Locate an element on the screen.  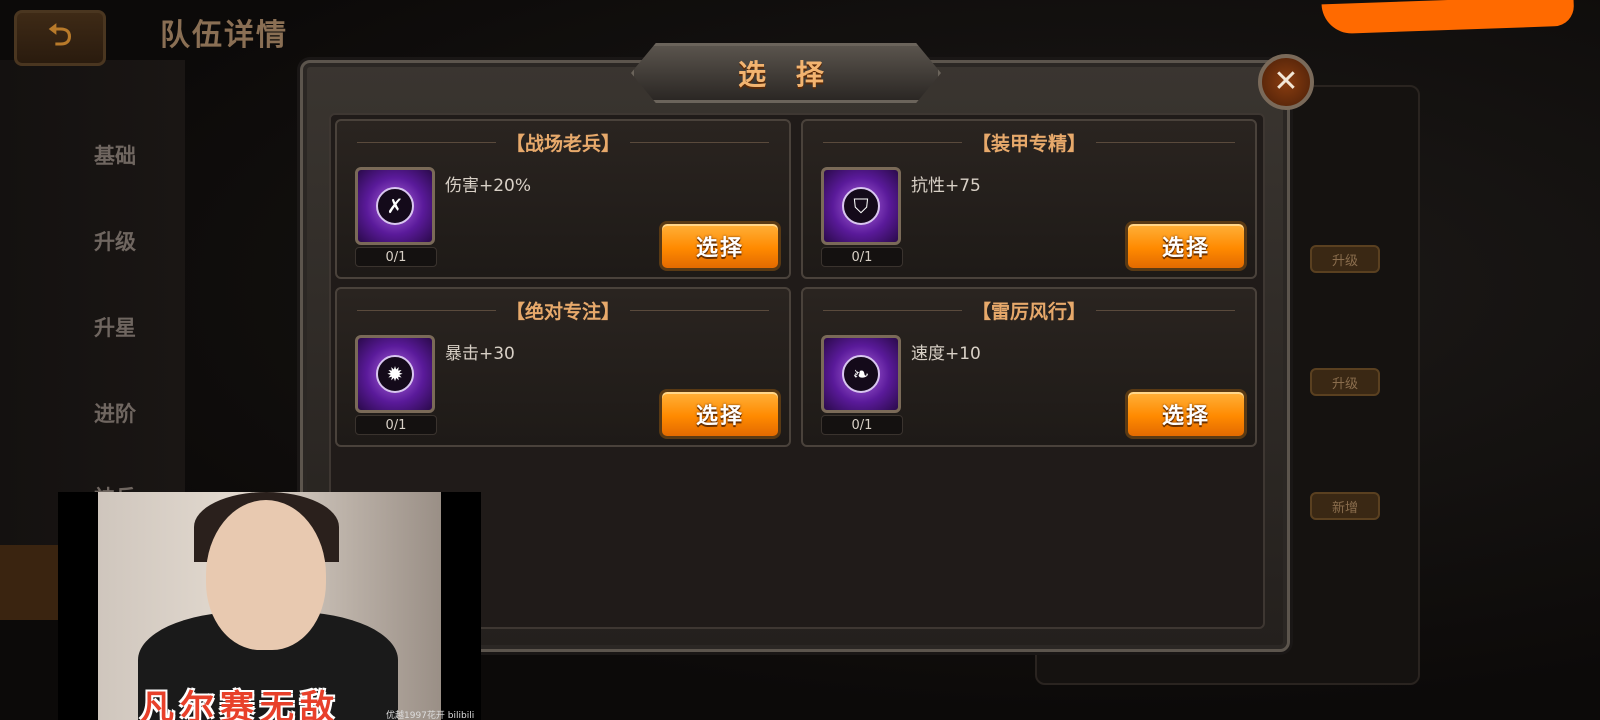
burst-icon: ✹ is located at coordinates (395, 374).